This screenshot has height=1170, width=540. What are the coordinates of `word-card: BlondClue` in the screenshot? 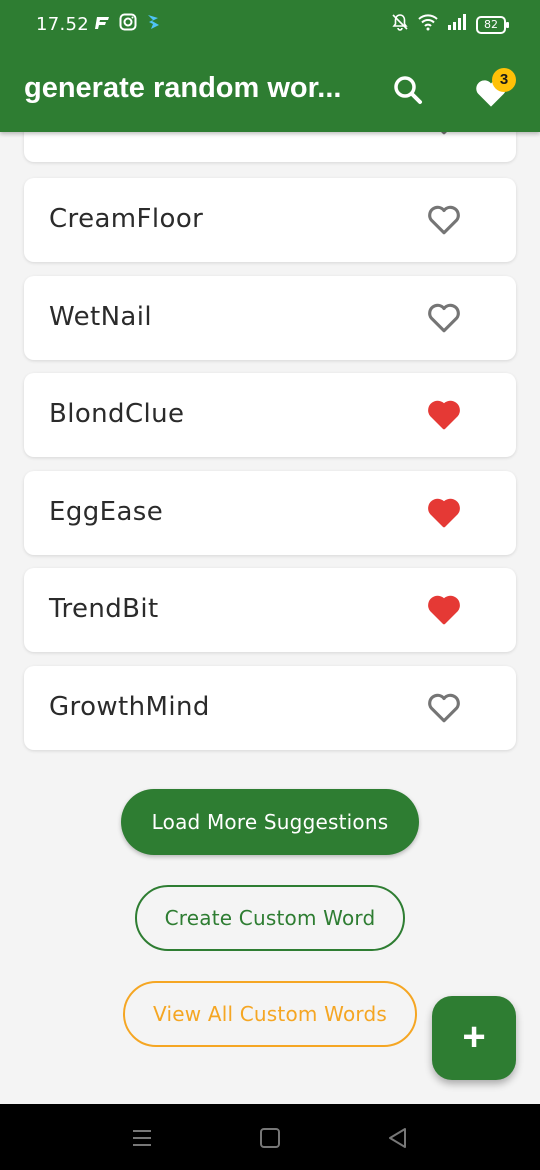 It's located at (270, 415).